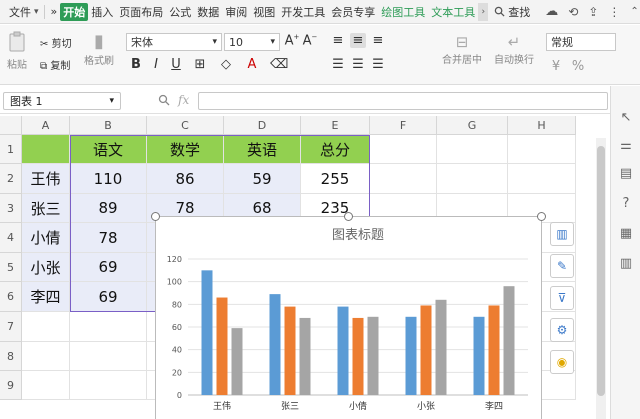  Describe the element at coordinates (310, 40) in the screenshot. I see `decrease-font-icon: A−` at that location.